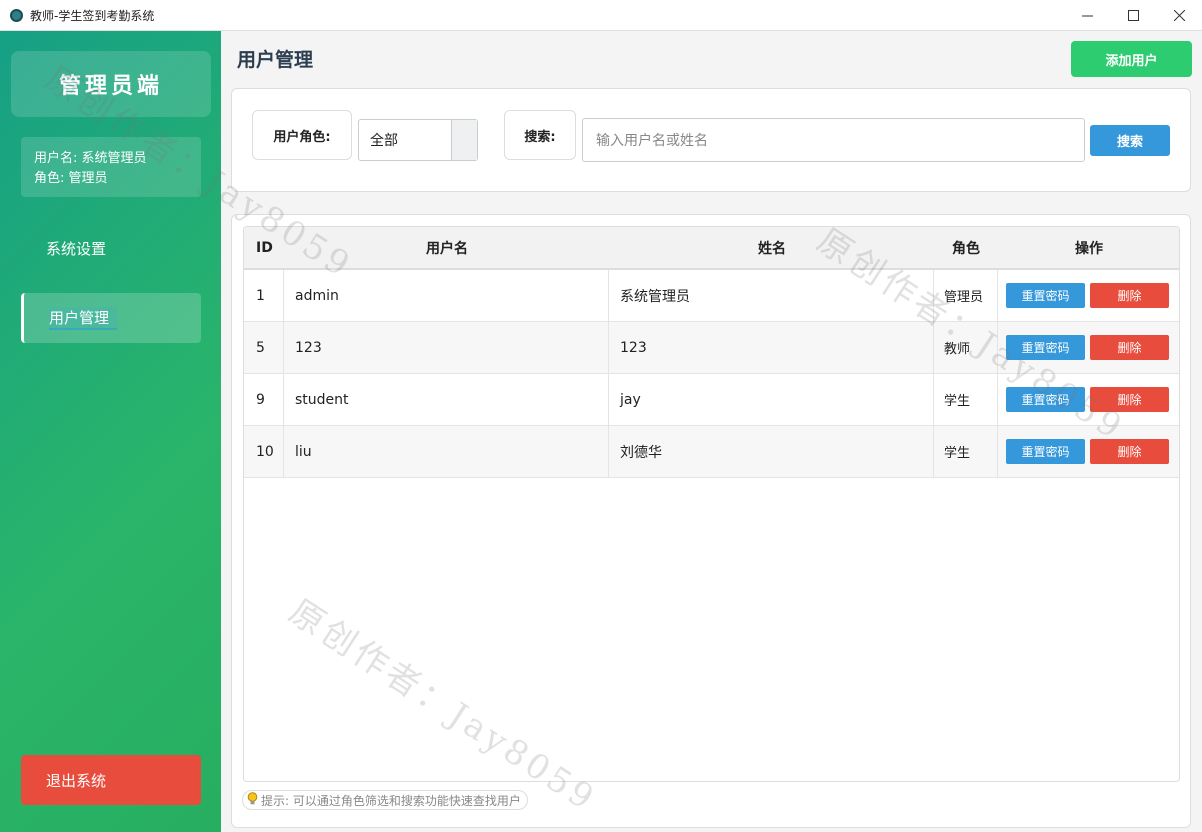 The width and height of the screenshot is (1202, 832). What do you see at coordinates (111, 780) in the screenshot?
I see `logout-button: 退出系统` at bounding box center [111, 780].